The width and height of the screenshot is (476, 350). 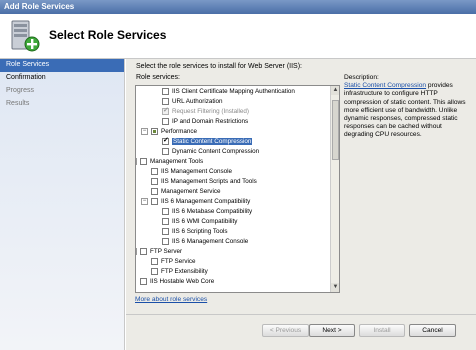 What do you see at coordinates (212, 211) in the screenshot?
I see `tree-item-label: IIS 6 Metabase Compatibility` at bounding box center [212, 211].